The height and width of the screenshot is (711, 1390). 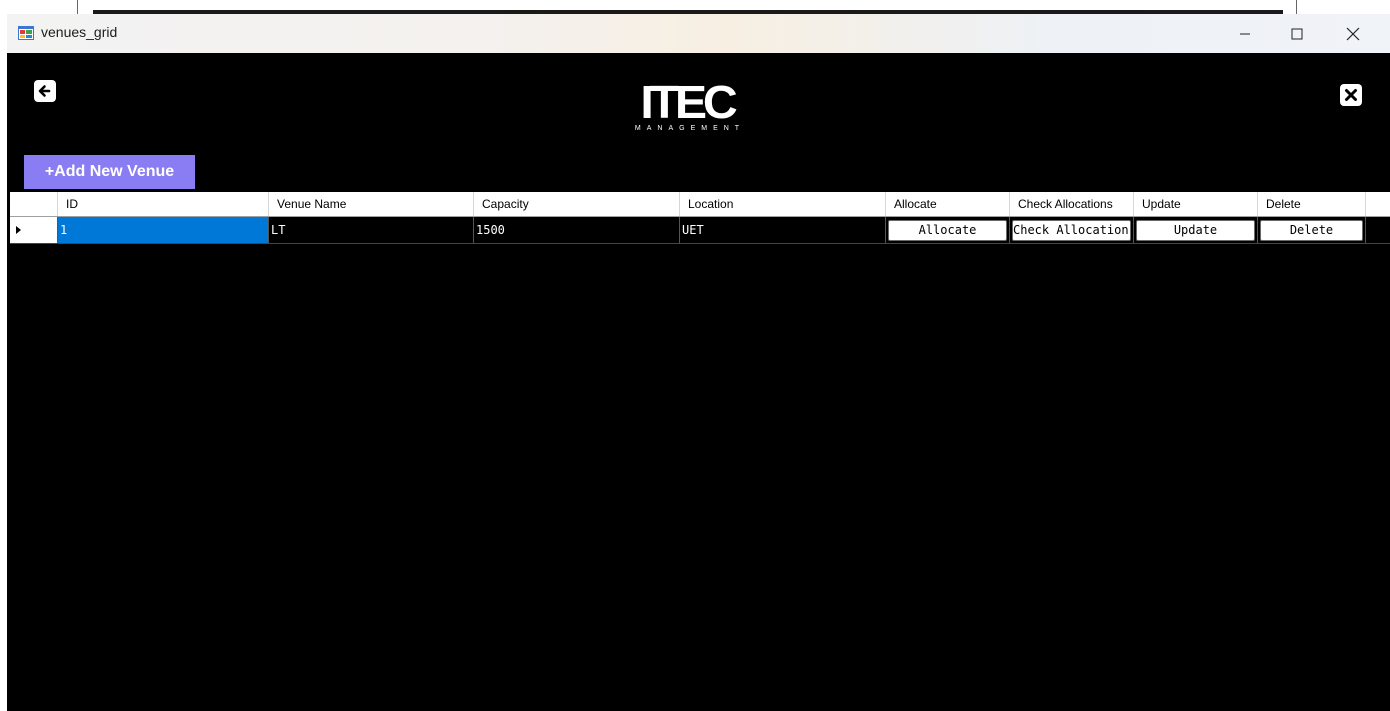 I want to click on minimize-button, so click(x=1245, y=33).